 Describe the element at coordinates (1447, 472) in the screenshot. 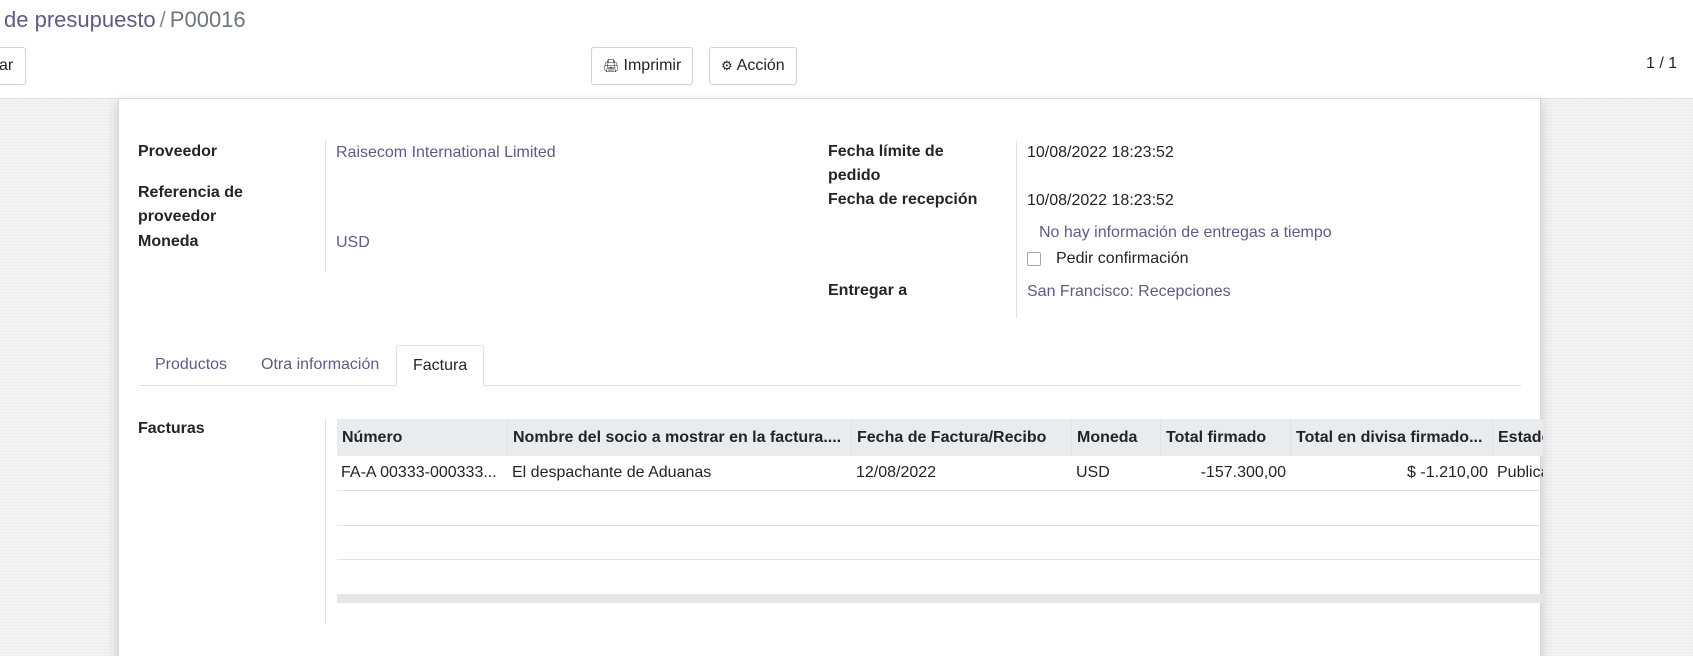

I see `cell-total-divisa: $ -1.210,00` at that location.